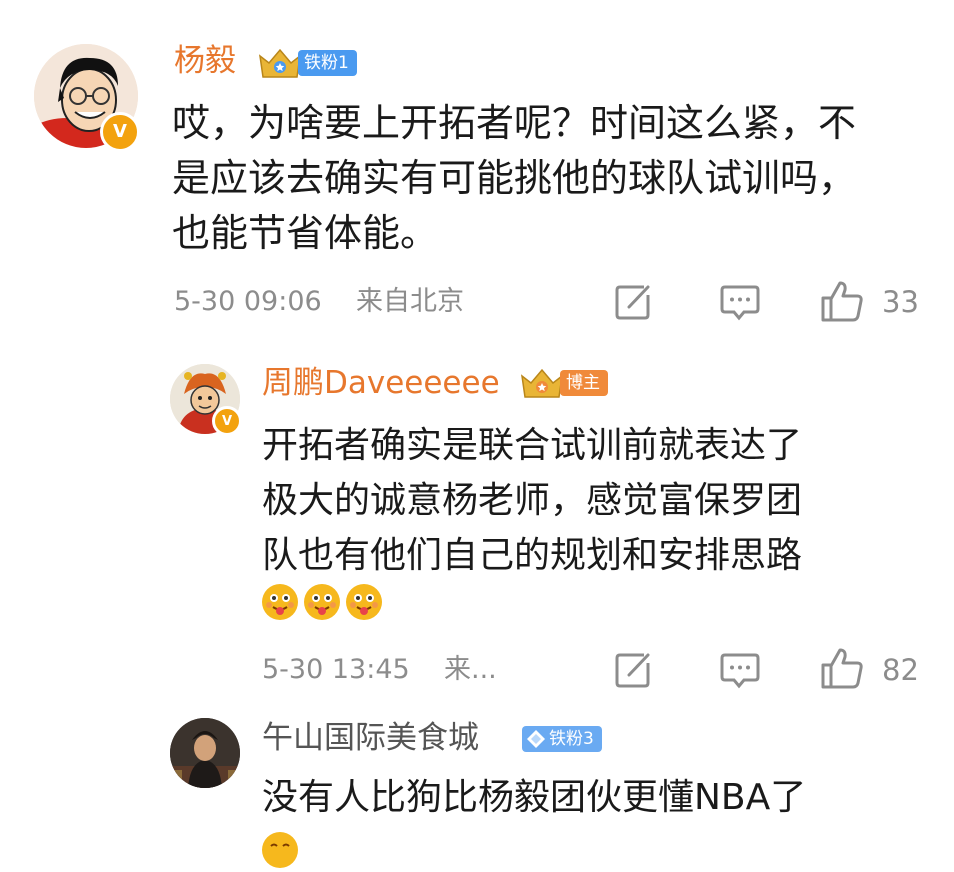  I want to click on comment-line: 开拓者确实是联合试训前就表达了, so click(532, 445).